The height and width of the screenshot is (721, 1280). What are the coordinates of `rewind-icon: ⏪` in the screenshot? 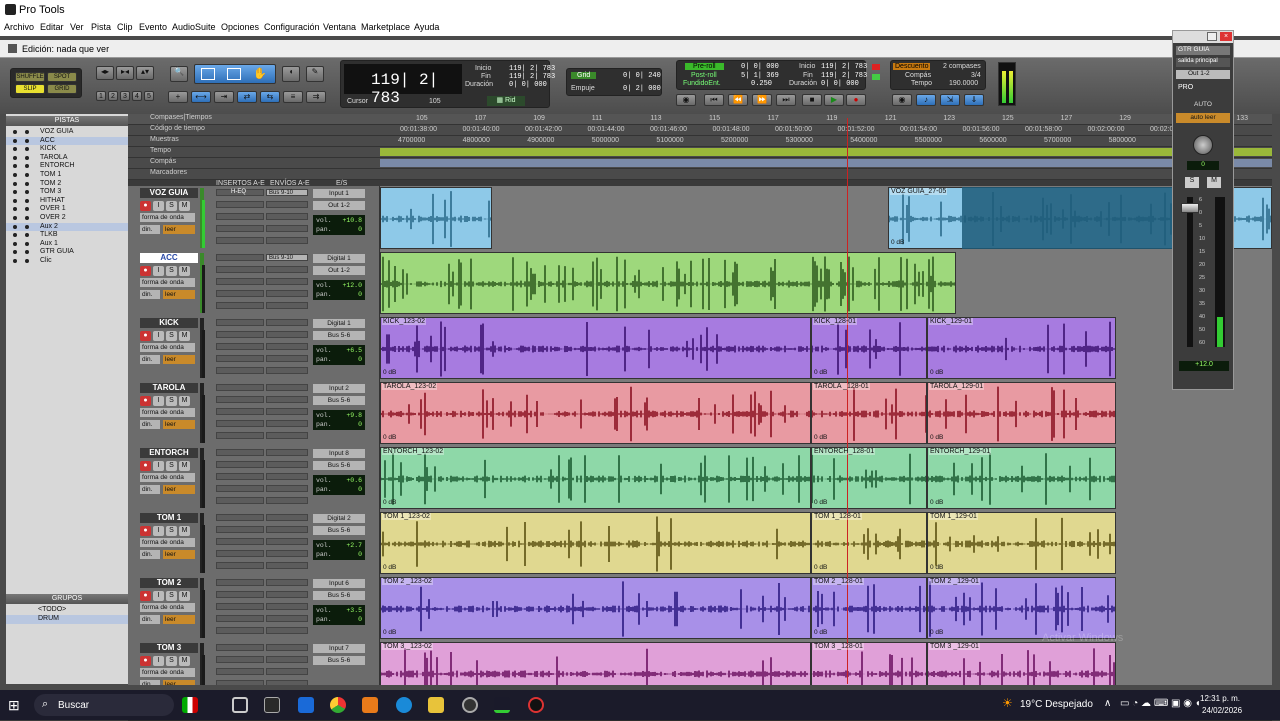 It's located at (738, 100).